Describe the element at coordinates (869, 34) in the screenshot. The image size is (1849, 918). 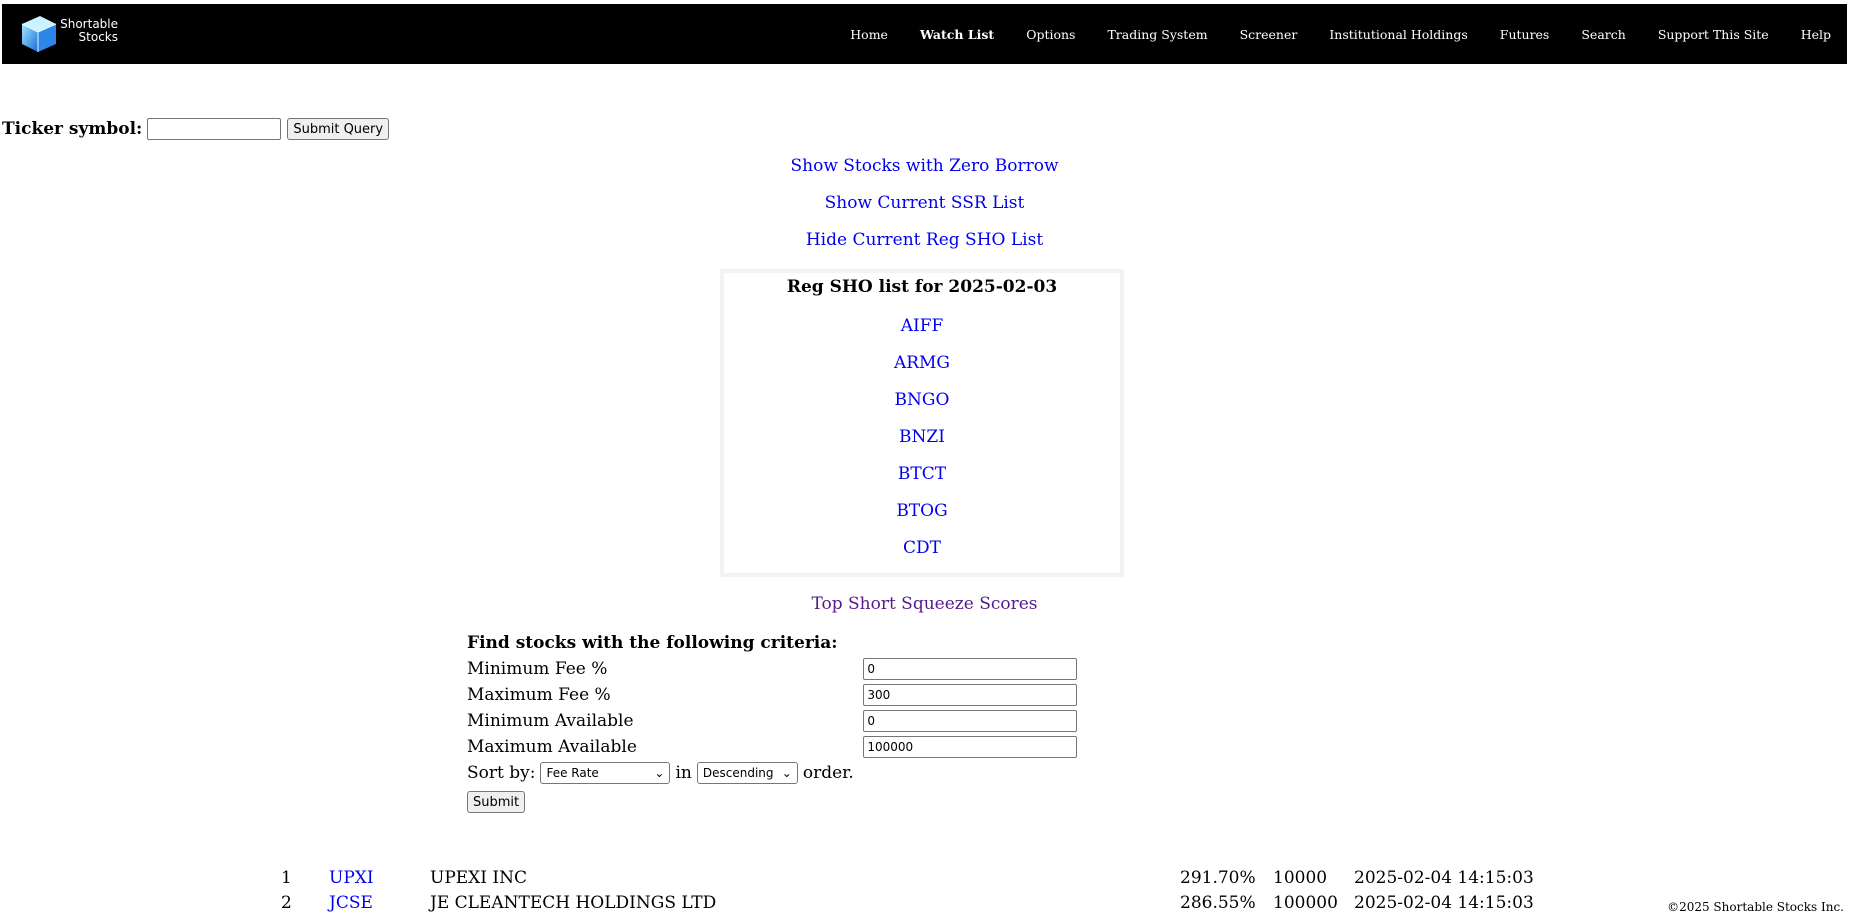
I see `nav-home: Home` at that location.